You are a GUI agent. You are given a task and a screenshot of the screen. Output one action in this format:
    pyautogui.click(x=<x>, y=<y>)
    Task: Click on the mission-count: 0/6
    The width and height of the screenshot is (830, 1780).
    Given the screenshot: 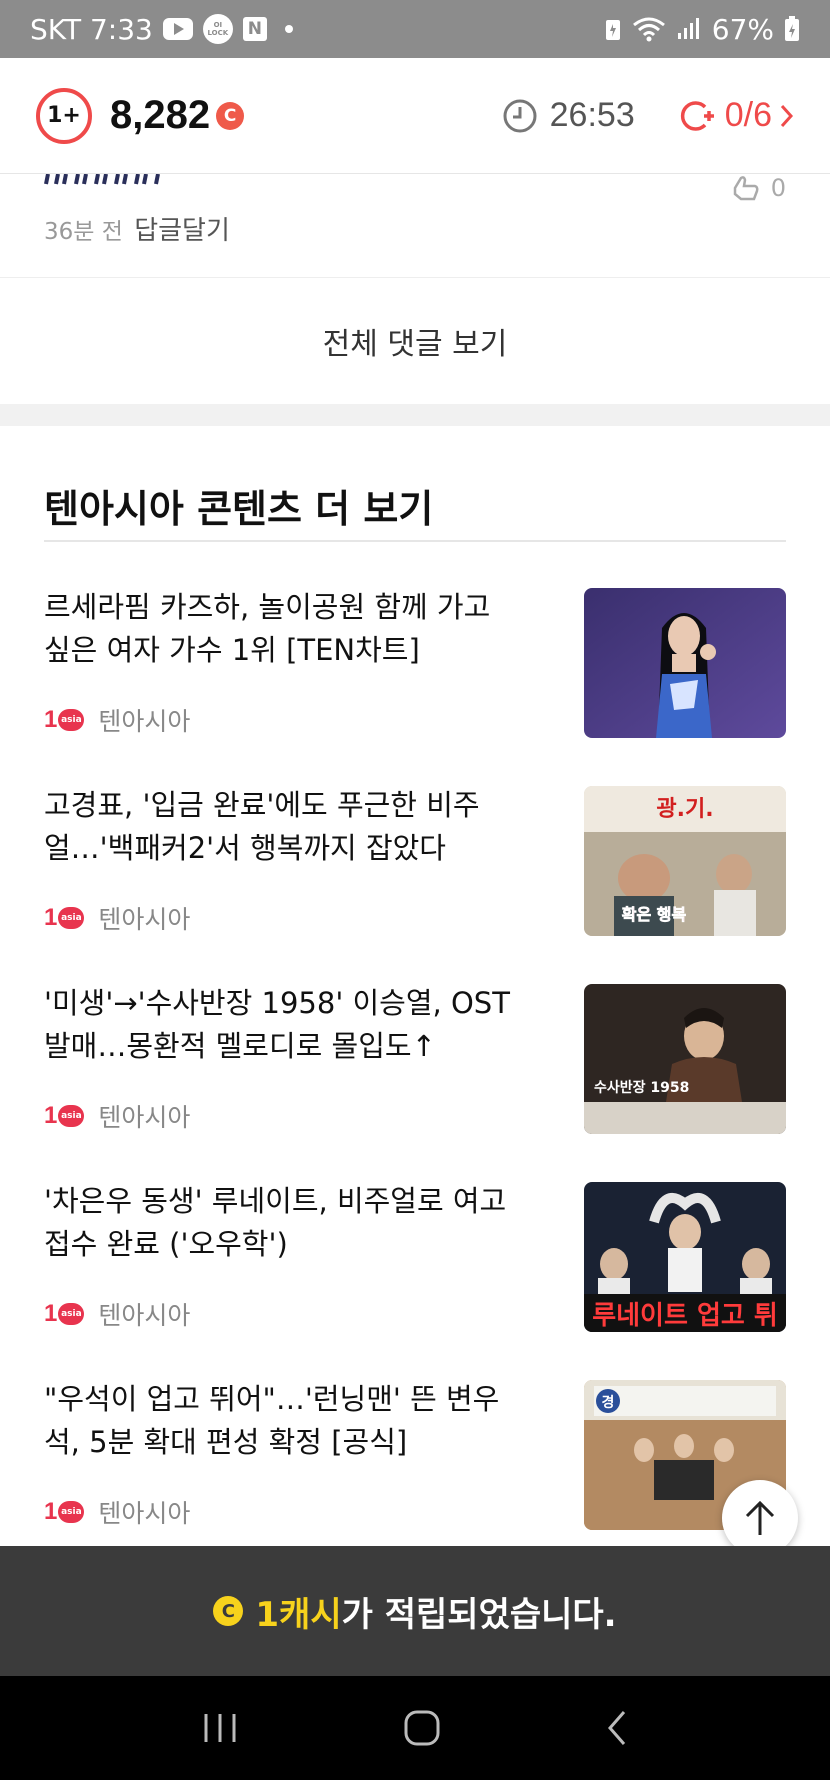 What is the action you would take?
    pyautogui.click(x=748, y=115)
    